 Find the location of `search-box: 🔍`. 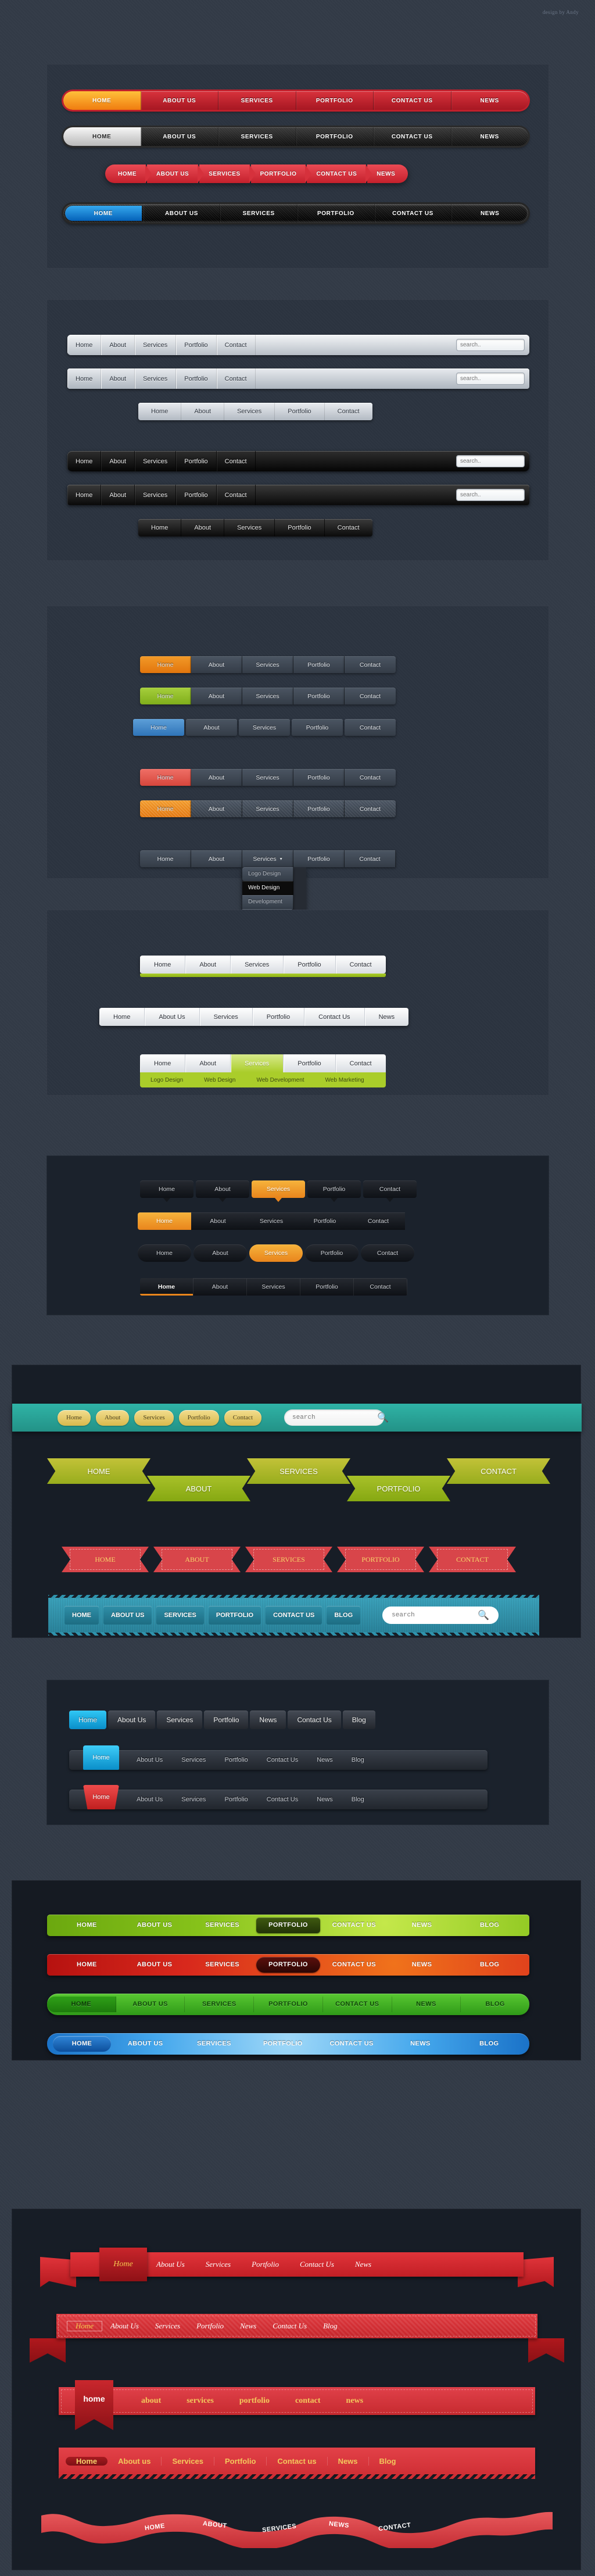

search-box: 🔍 is located at coordinates (493, 379).